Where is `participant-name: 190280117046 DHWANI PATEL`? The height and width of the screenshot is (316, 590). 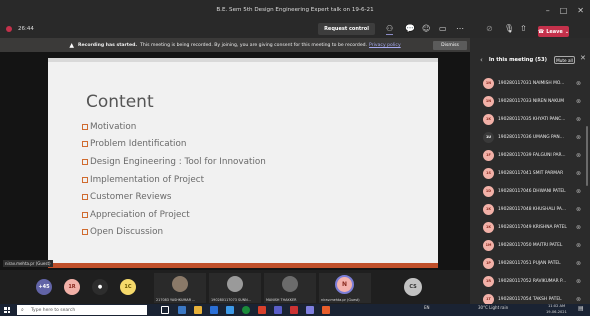
participant-name: 190280117046 DHWANI PATEL is located at coordinates (532, 191).